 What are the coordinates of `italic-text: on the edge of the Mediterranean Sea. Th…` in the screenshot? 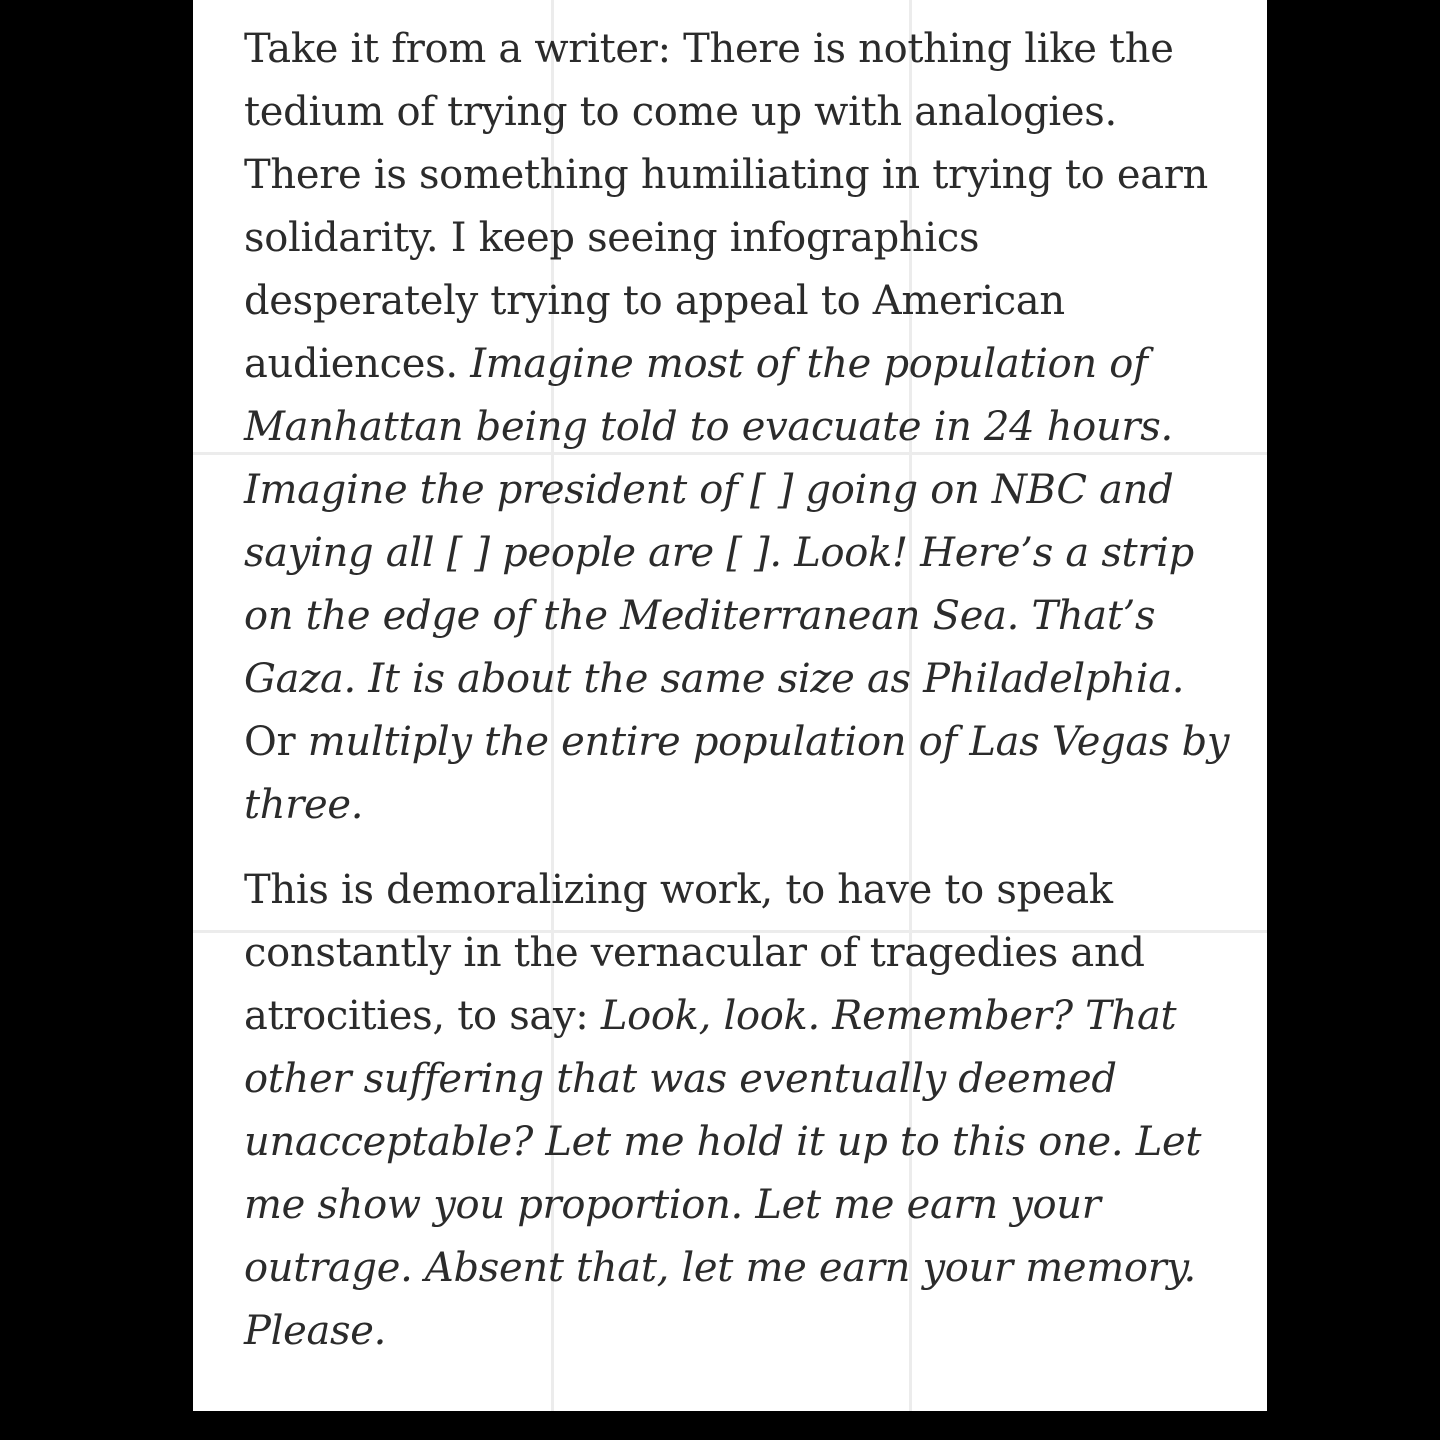 It's located at (700, 616).